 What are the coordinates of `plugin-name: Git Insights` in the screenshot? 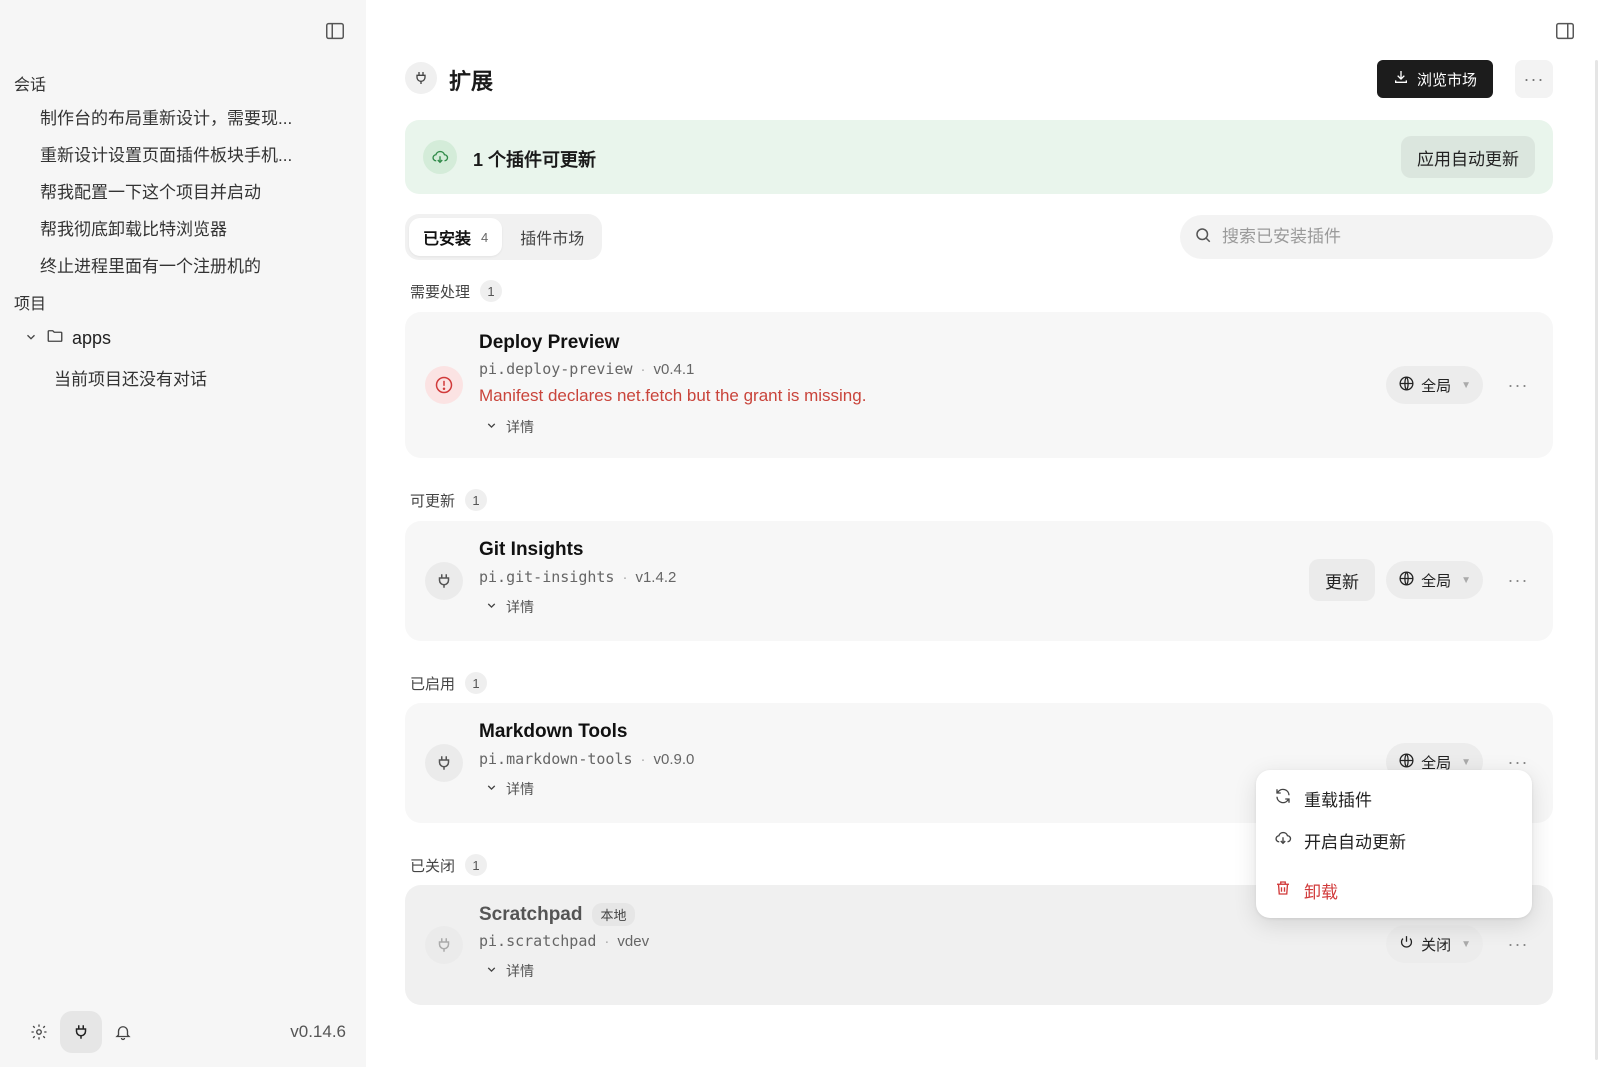 It's located at (531, 549).